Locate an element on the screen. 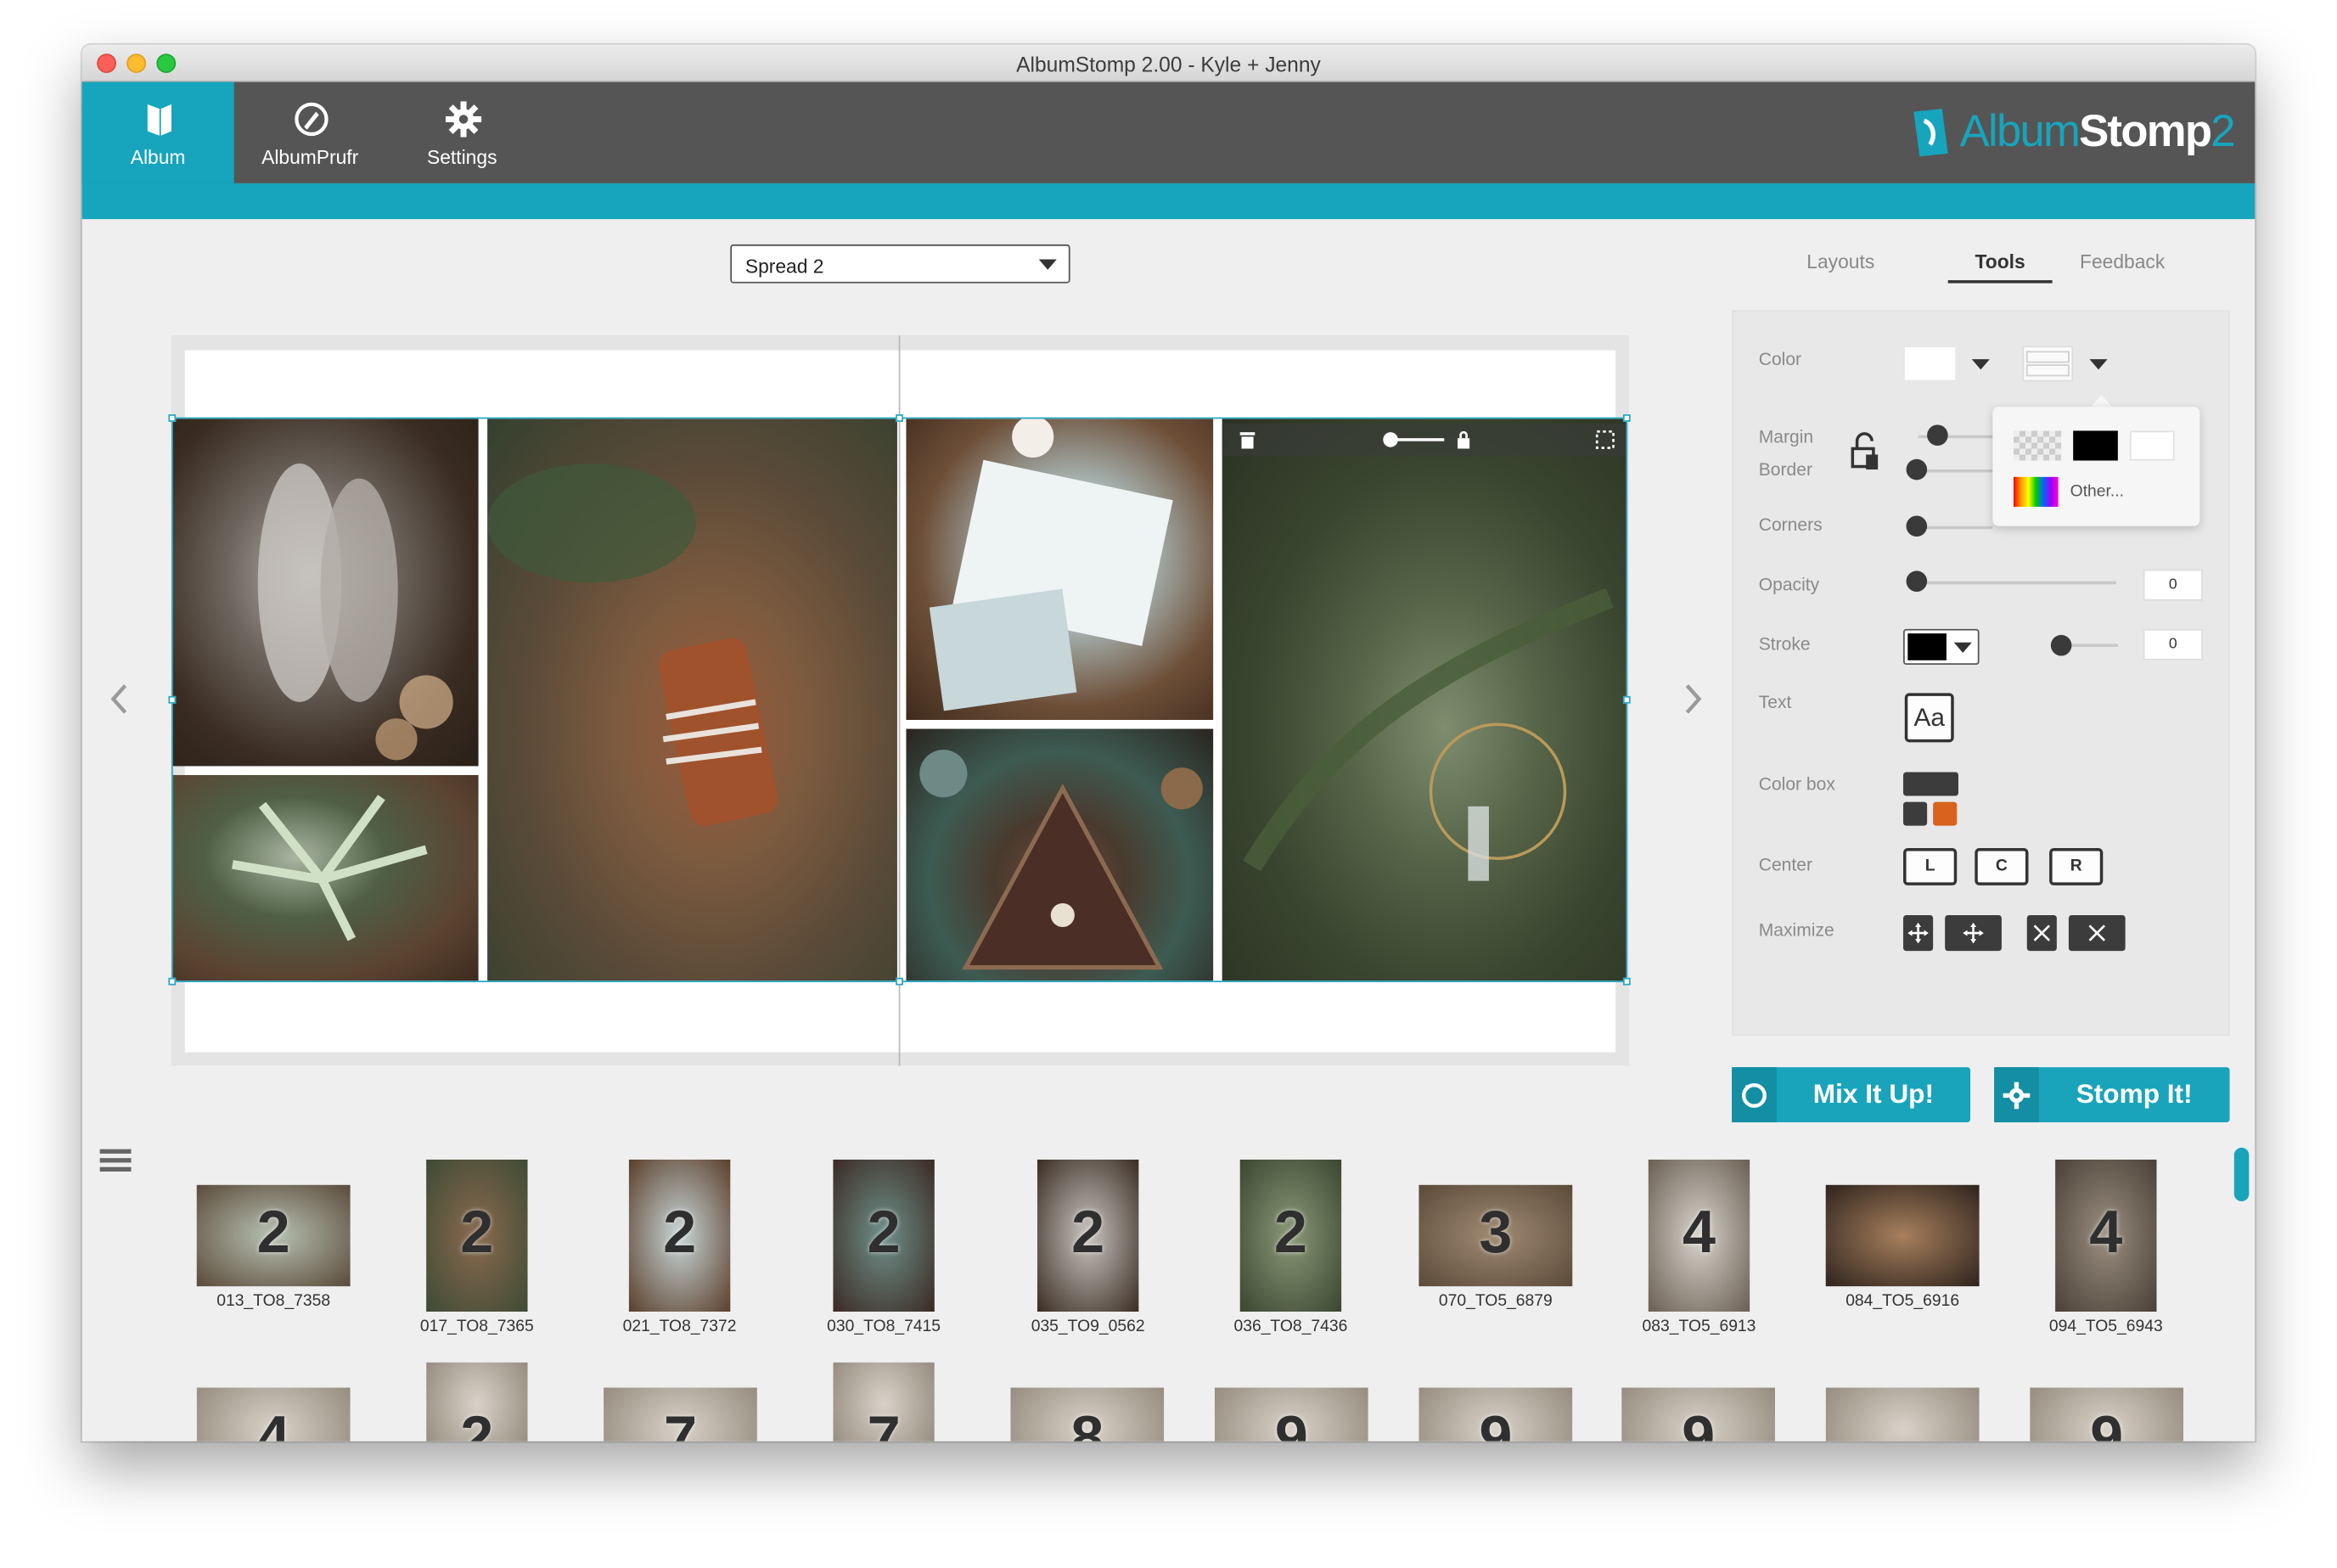 The height and width of the screenshot is (1568, 2337). opacity-slider is located at coordinates (2018, 583).